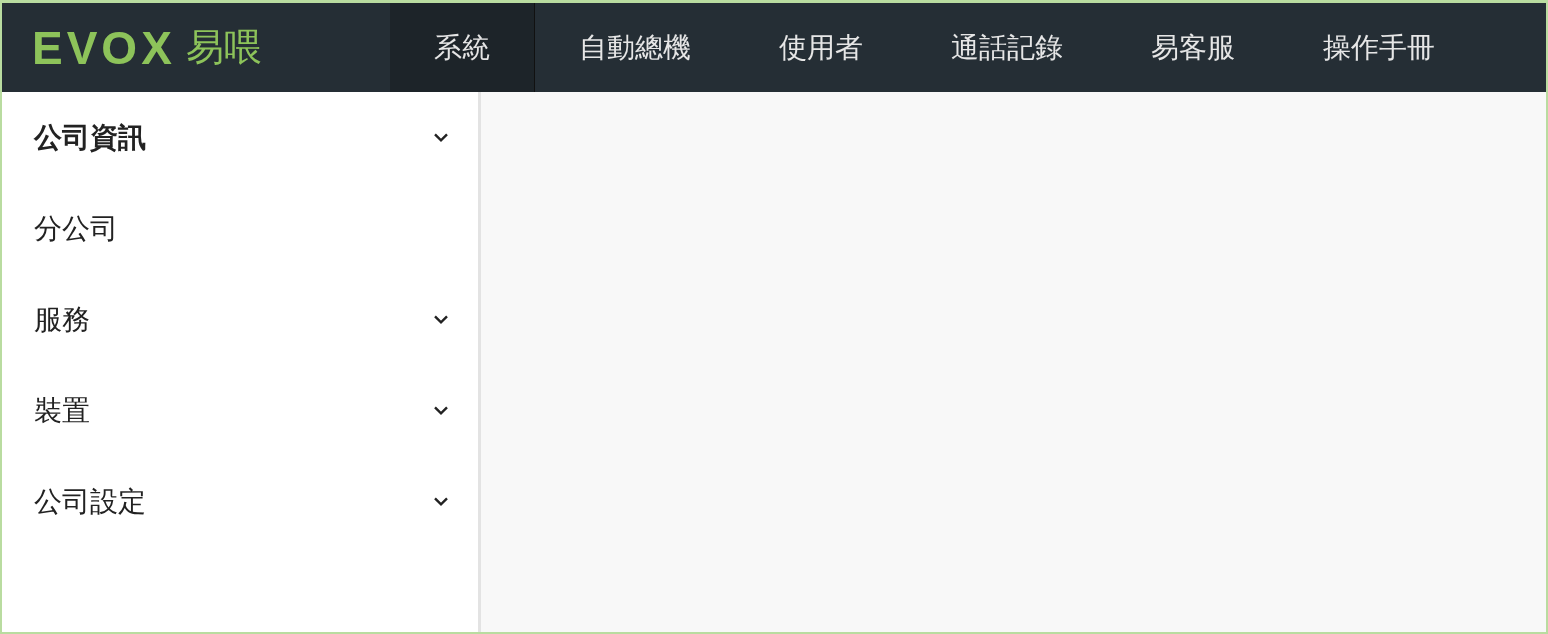 The width and height of the screenshot is (1548, 634). I want to click on logo-wordmark: EVOX, so click(104, 47).